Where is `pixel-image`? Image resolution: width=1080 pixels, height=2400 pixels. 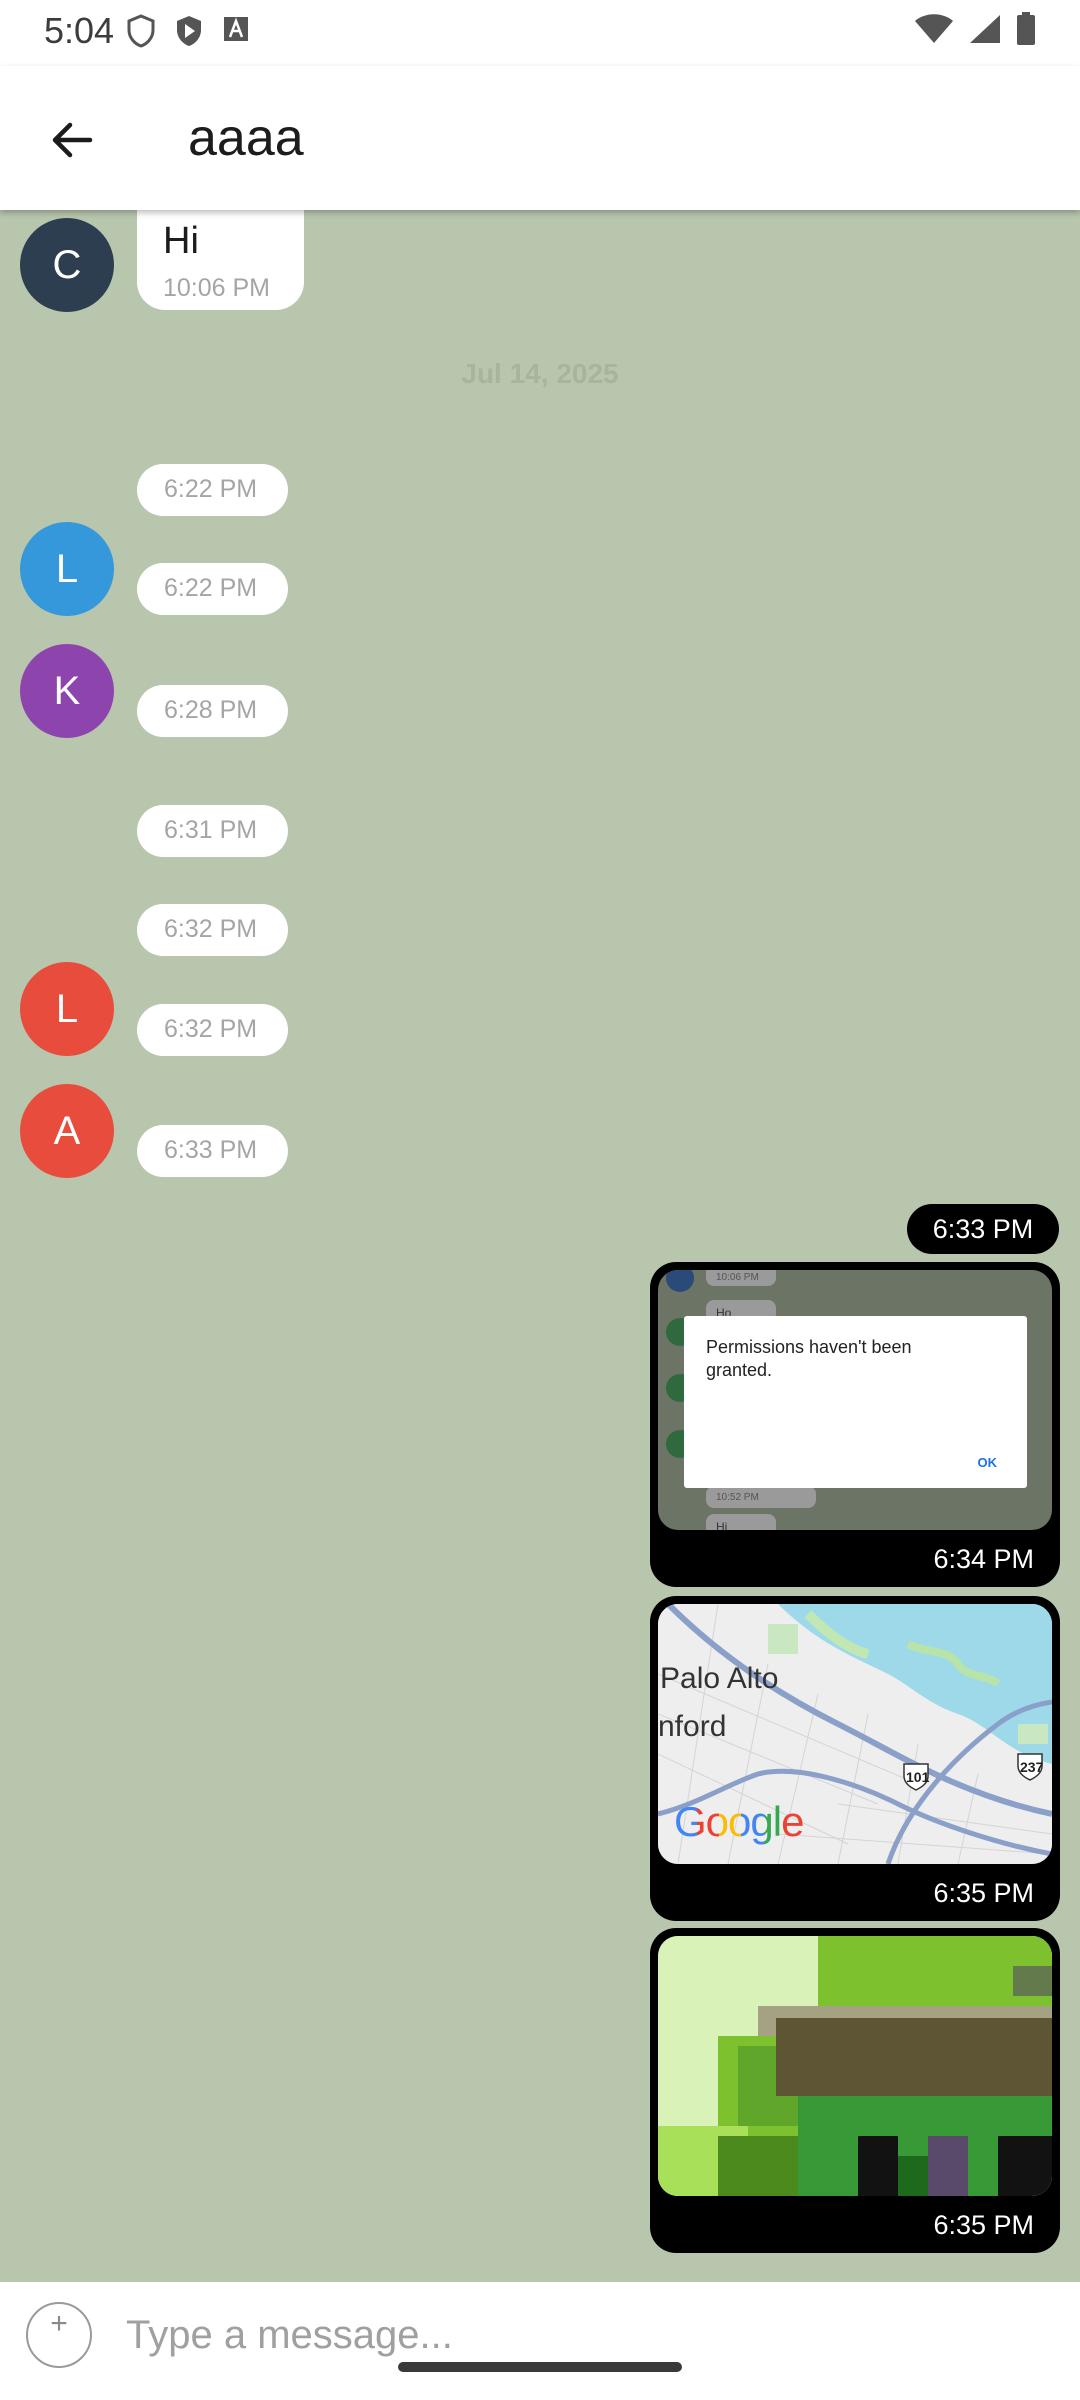
pixel-image is located at coordinates (855, 2066).